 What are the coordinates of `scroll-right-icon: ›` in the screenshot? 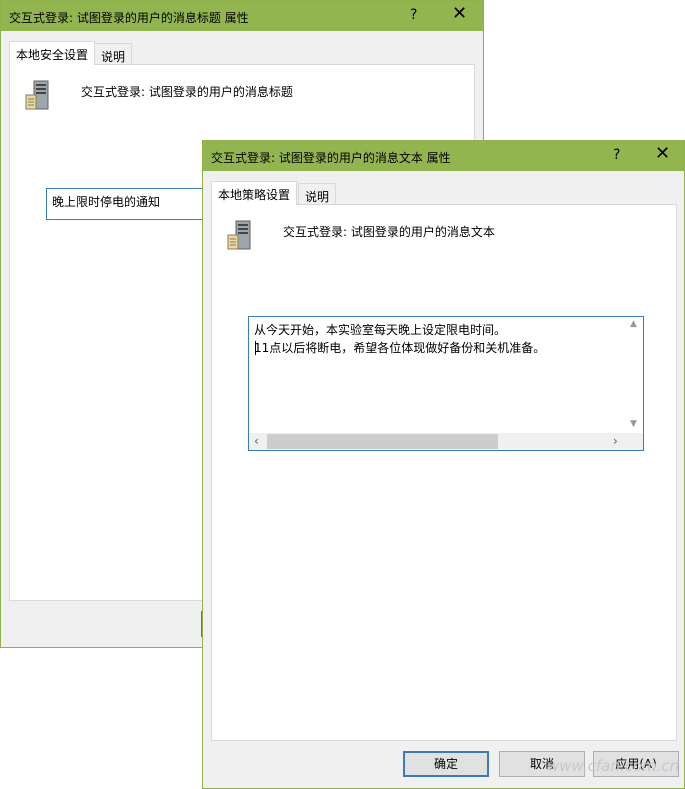 It's located at (615, 441).